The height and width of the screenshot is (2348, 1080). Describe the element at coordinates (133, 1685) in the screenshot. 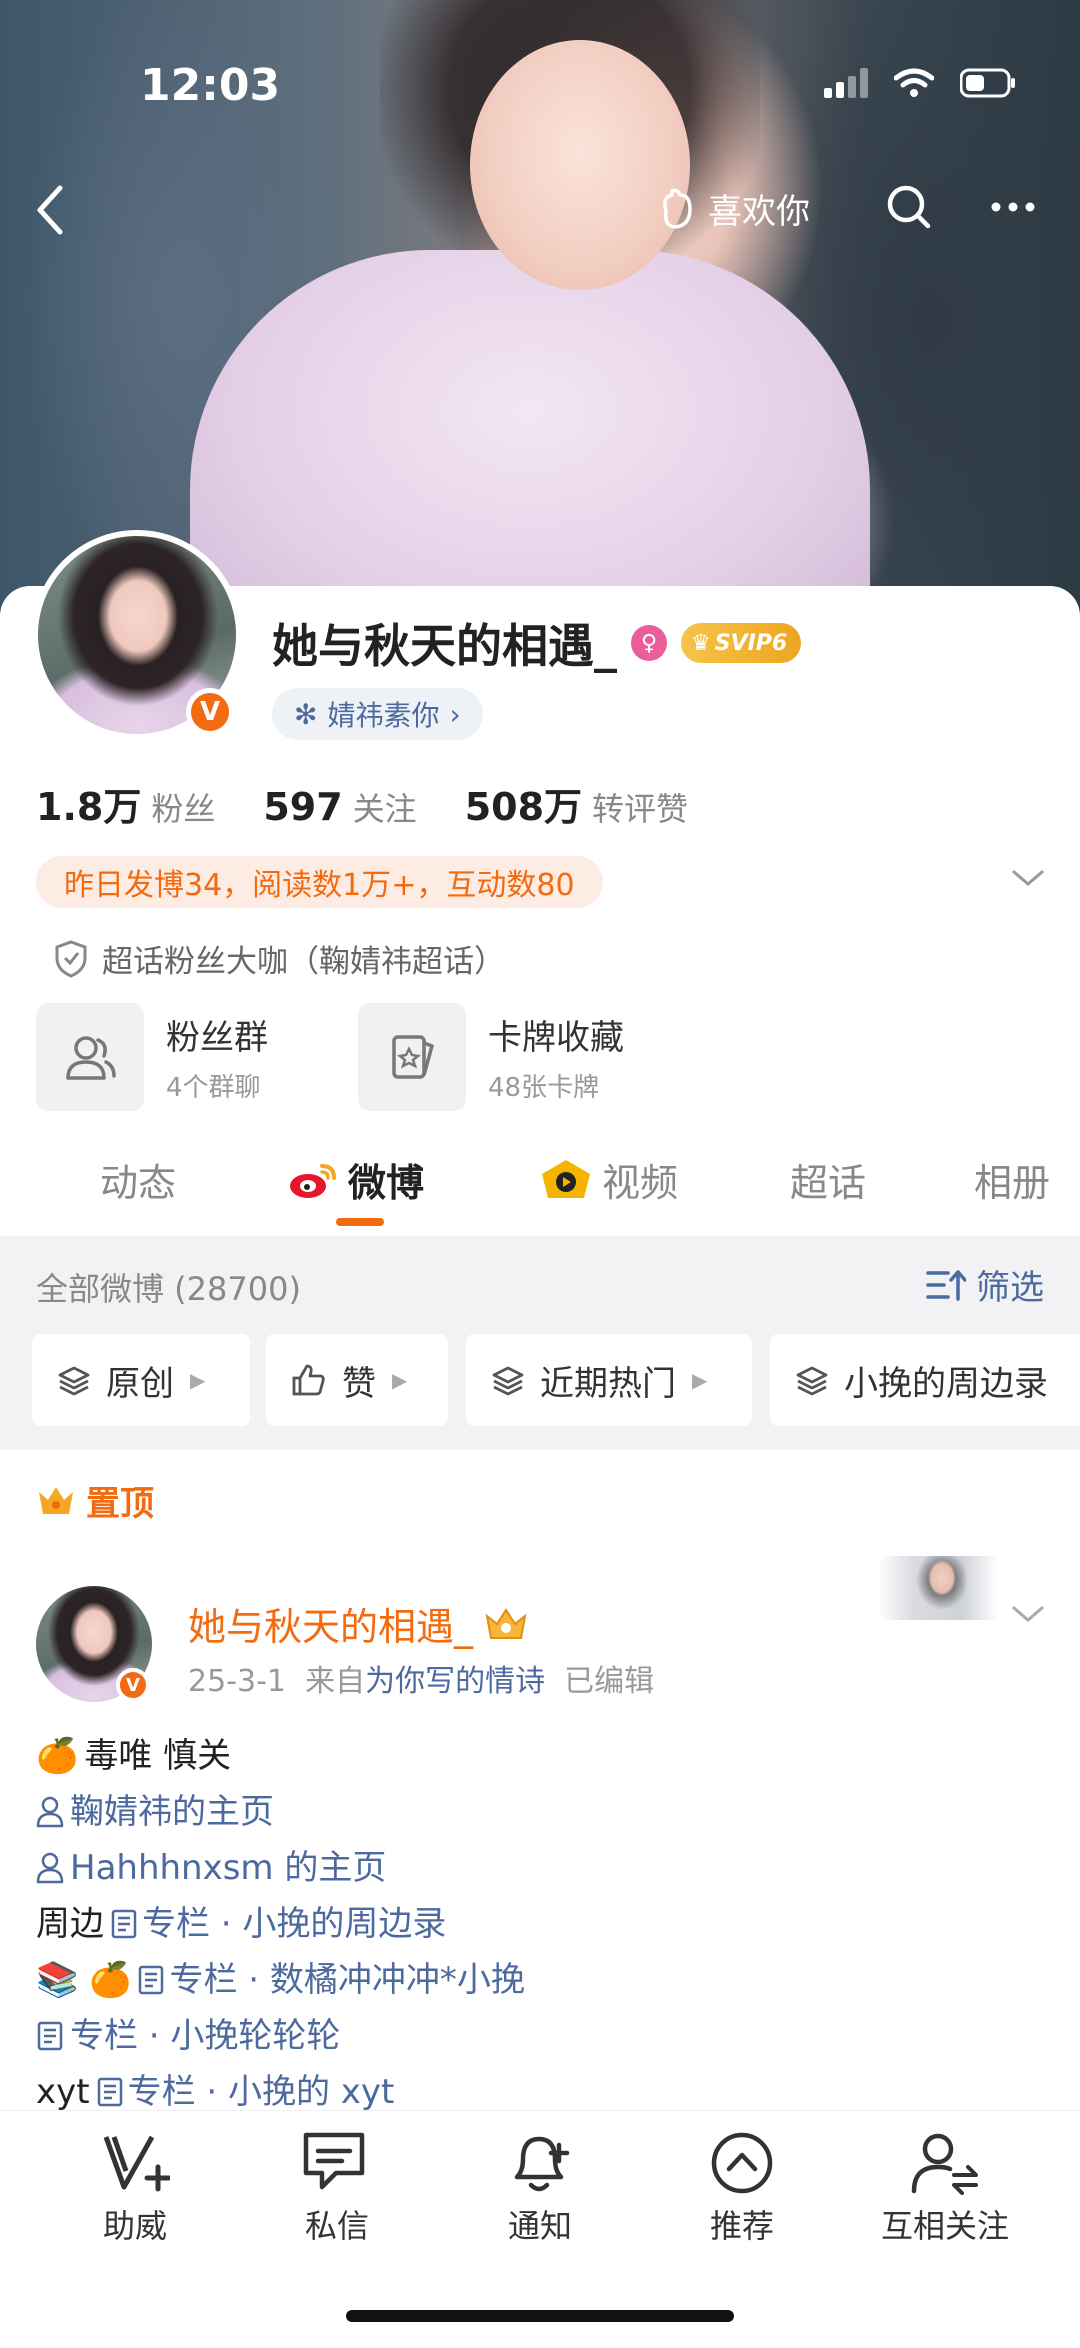

I see `verified-badge-icon: V` at that location.